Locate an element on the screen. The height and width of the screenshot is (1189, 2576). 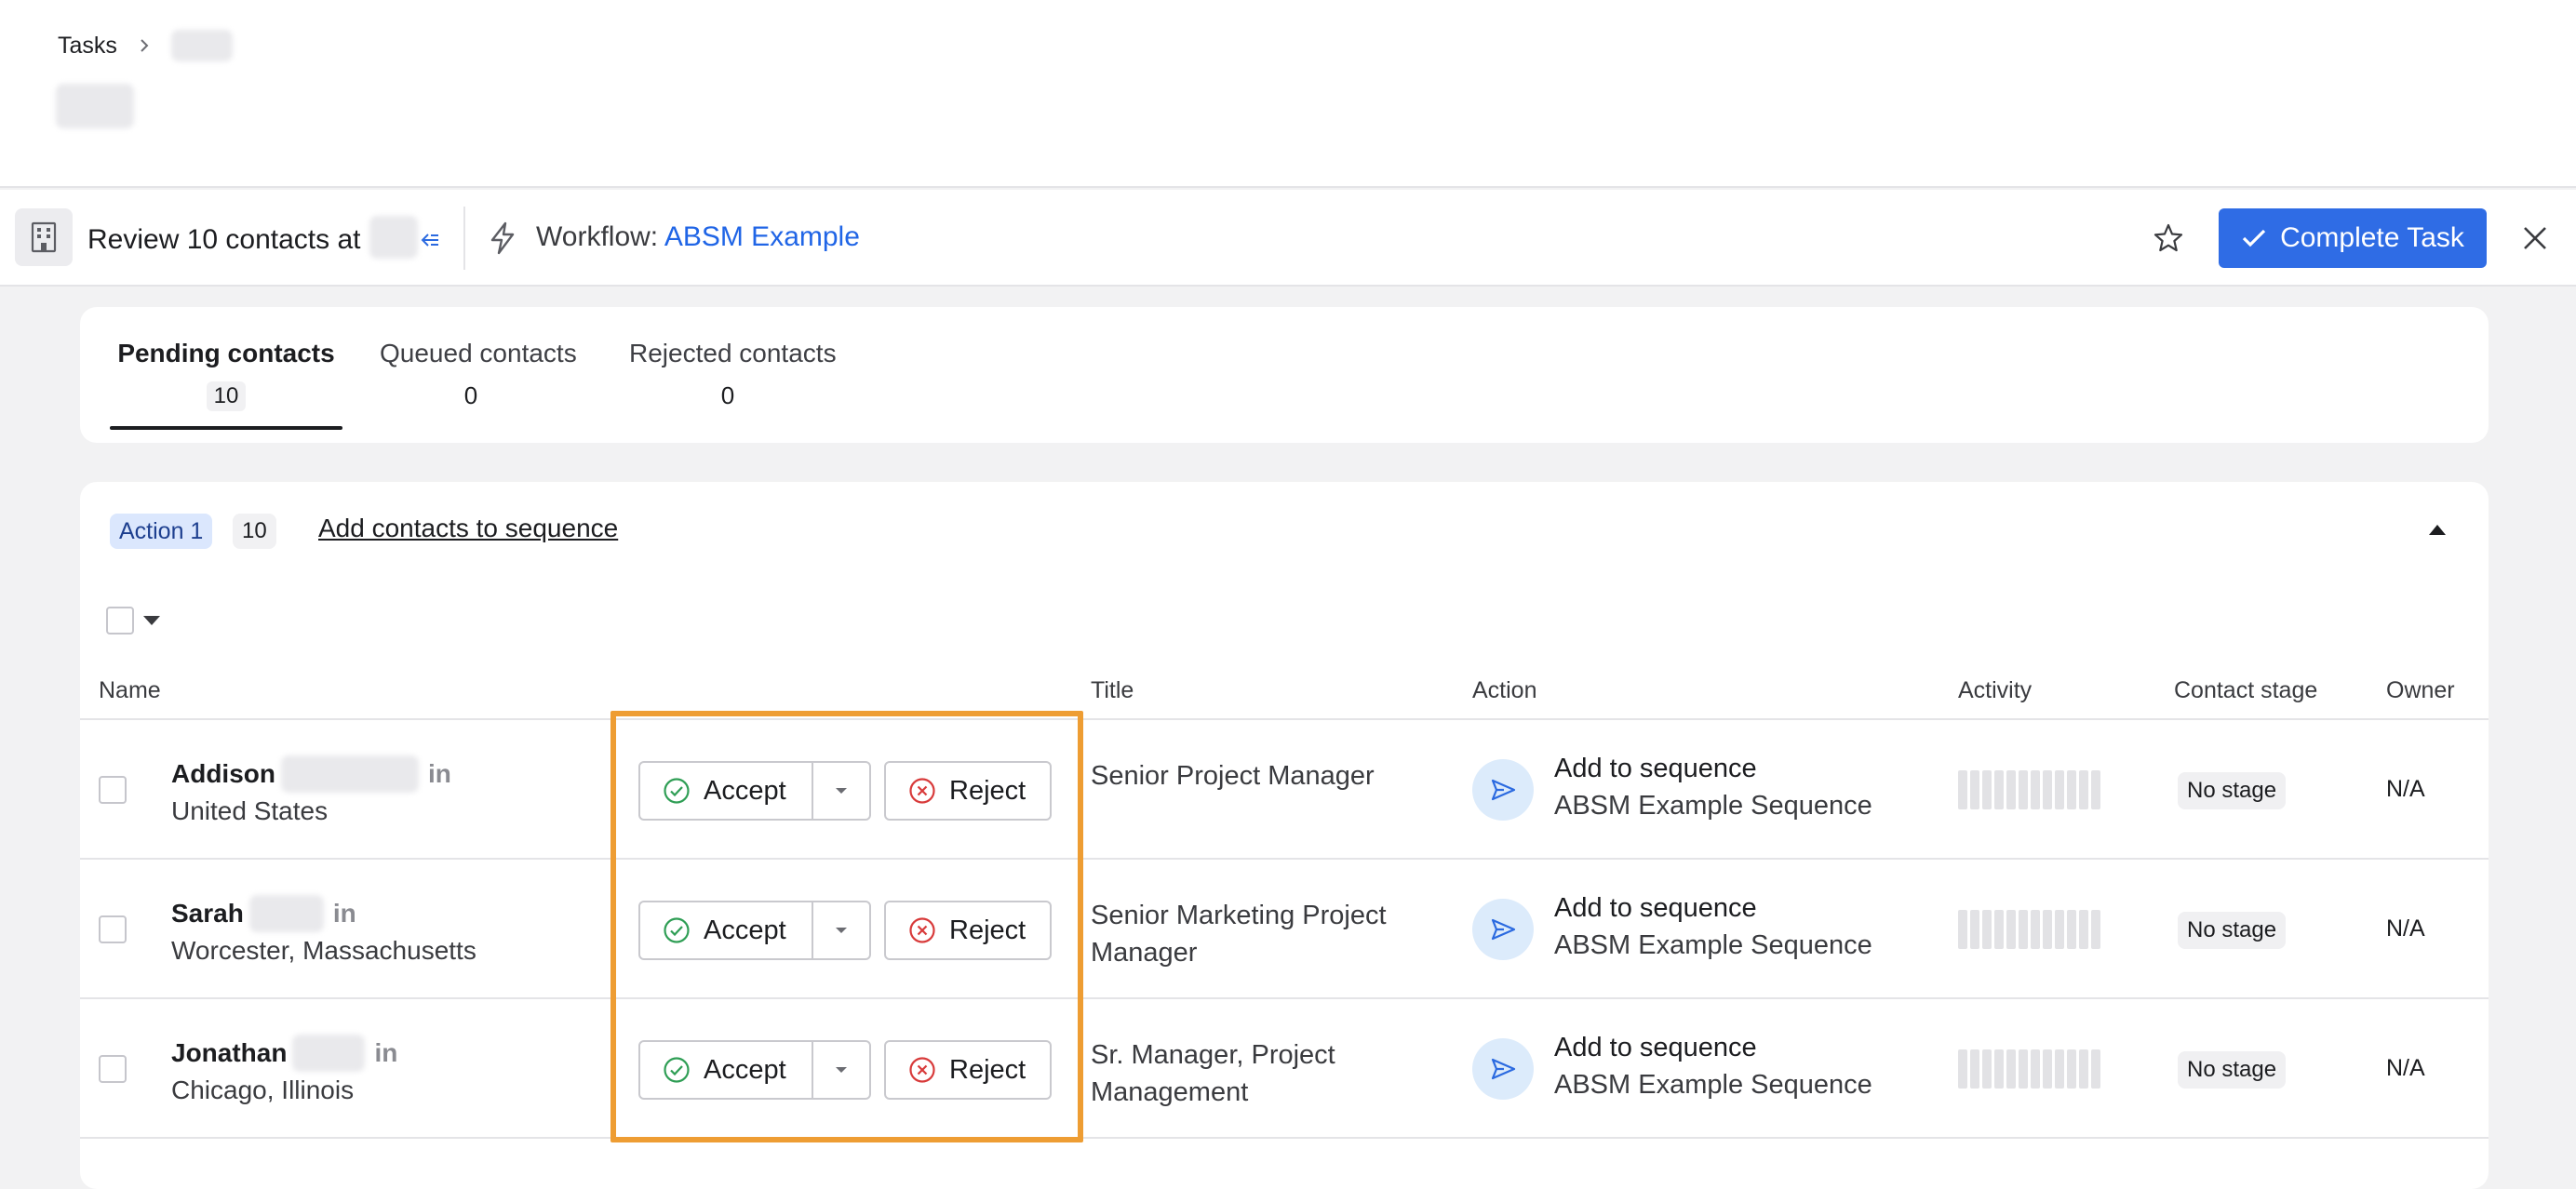
add-contacts-to-sequence-link: Add contacts to sequence is located at coordinates (468, 528).